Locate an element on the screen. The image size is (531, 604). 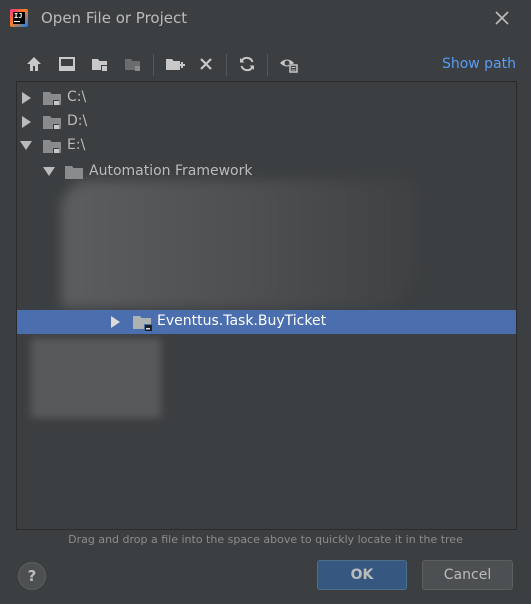
help-button: ? is located at coordinates (32, 576).